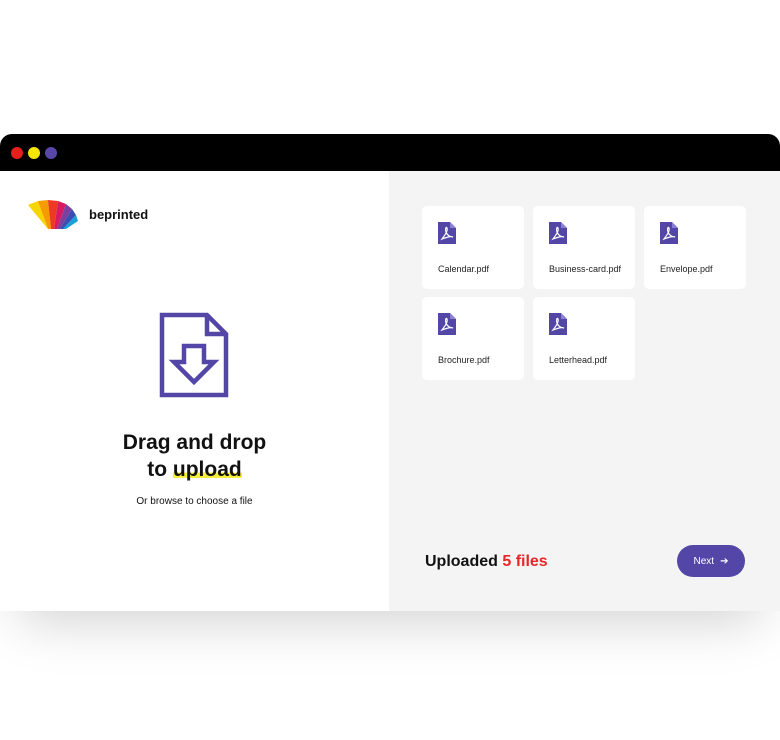 This screenshot has width=780, height=740. I want to click on file-card-envelope: Envelope.pdf, so click(695, 247).